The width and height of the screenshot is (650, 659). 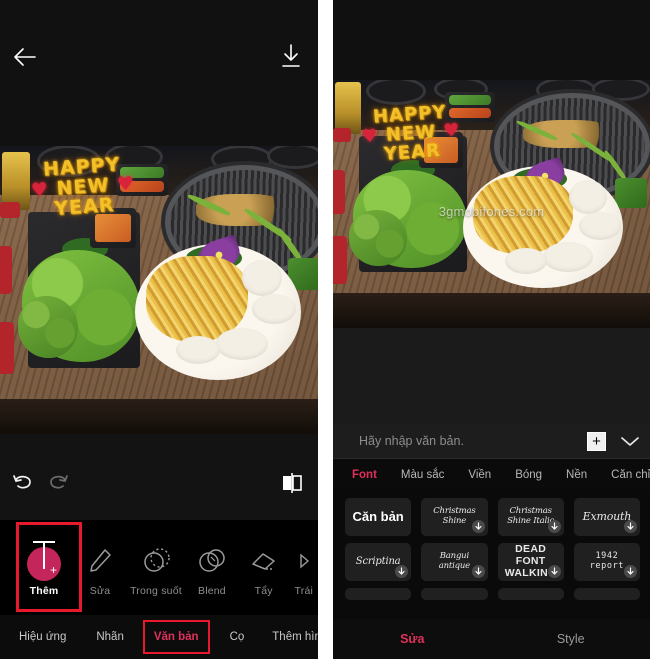 What do you see at coordinates (100, 590) in the screenshot?
I see `tool-label: Sửa` at bounding box center [100, 590].